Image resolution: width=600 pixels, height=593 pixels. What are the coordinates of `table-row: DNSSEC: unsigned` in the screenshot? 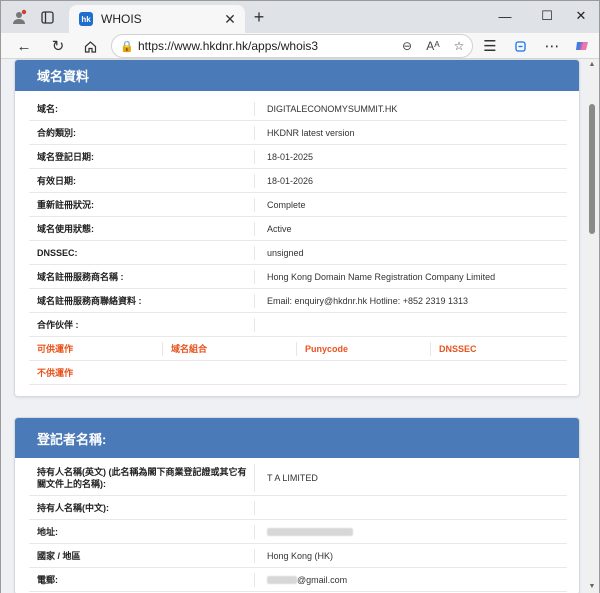 It's located at (298, 253).